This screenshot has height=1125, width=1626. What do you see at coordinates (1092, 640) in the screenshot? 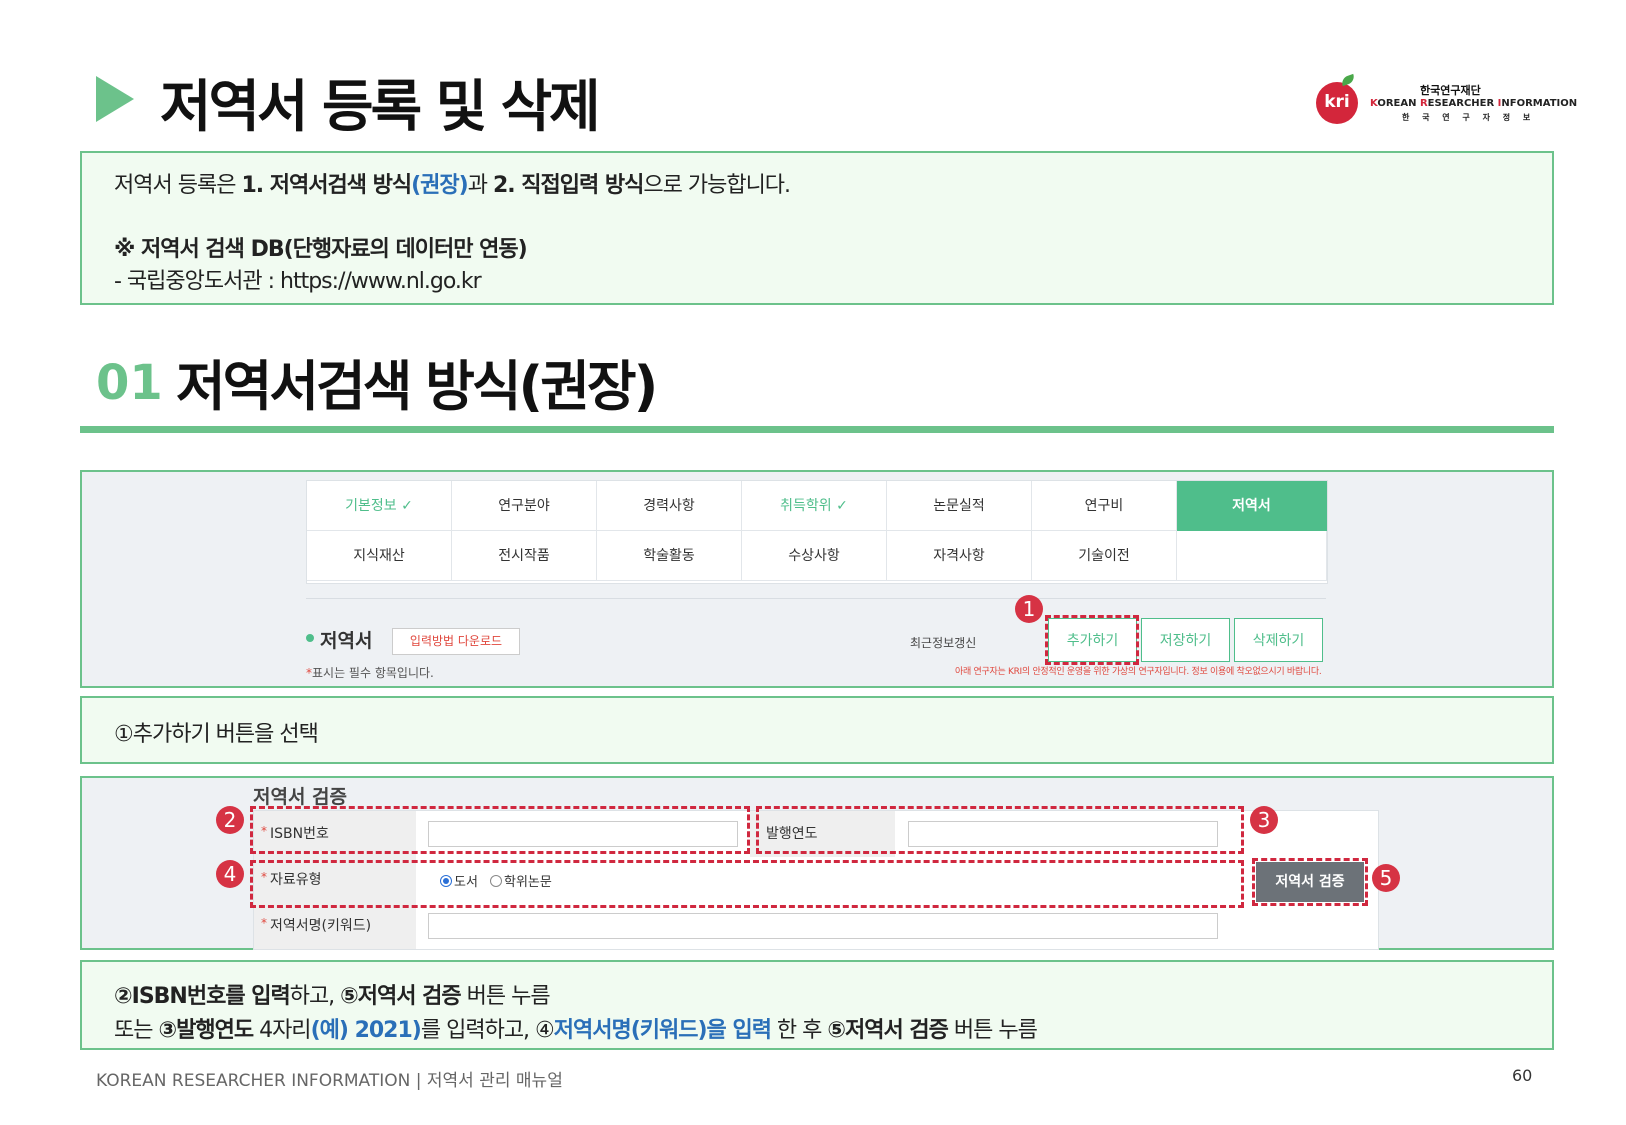
I see `highlight-add-button` at bounding box center [1092, 640].